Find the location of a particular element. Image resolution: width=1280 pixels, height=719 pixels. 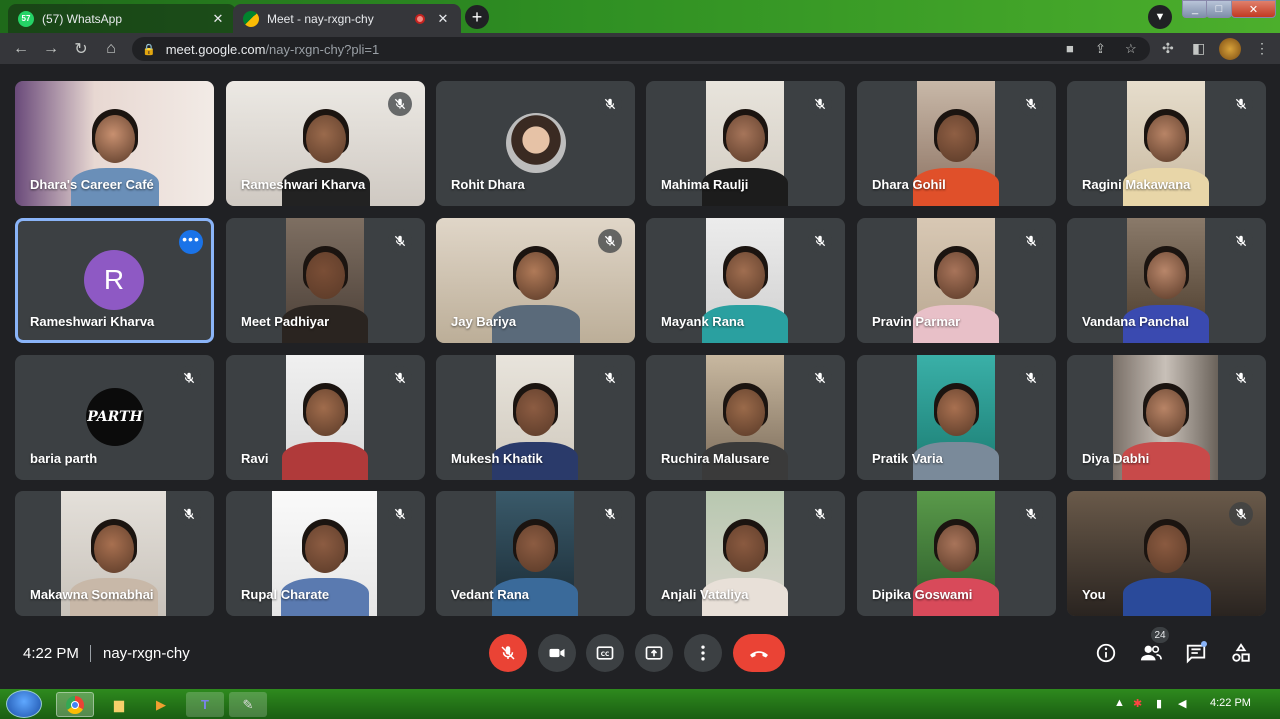

tray-expand-icon: ▲ is located at coordinates (1119, 703).